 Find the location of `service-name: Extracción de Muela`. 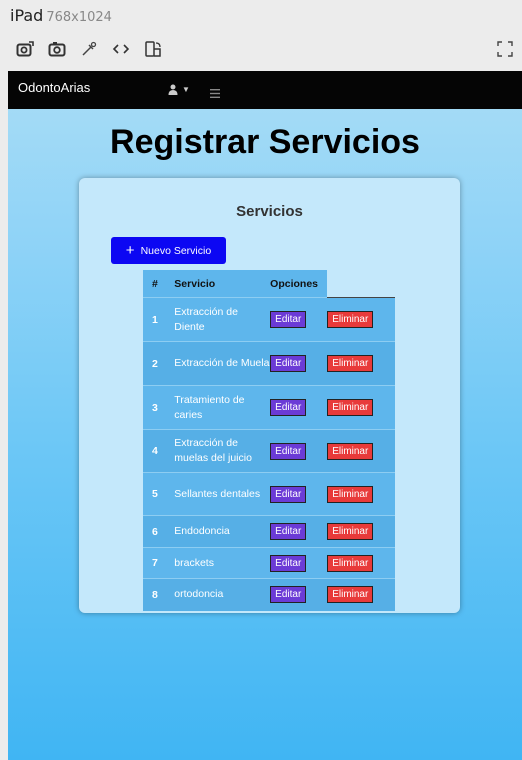

service-name: Extracción de Muela is located at coordinates (222, 363).